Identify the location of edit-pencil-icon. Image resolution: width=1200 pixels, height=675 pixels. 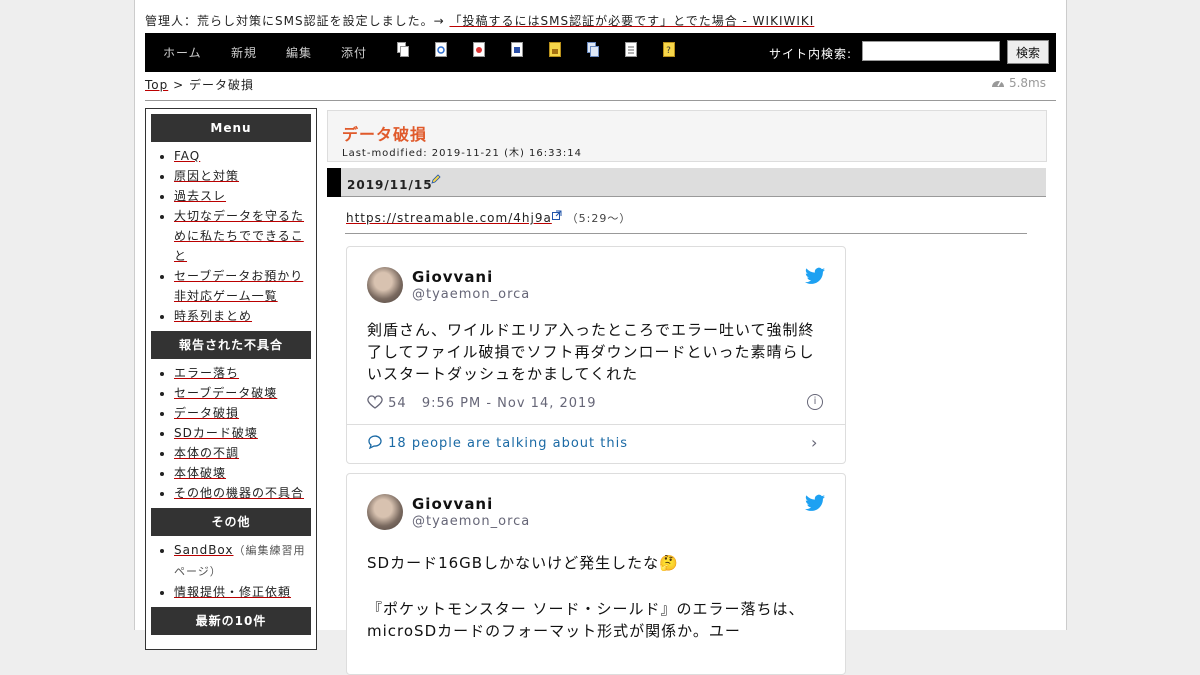
(436, 179).